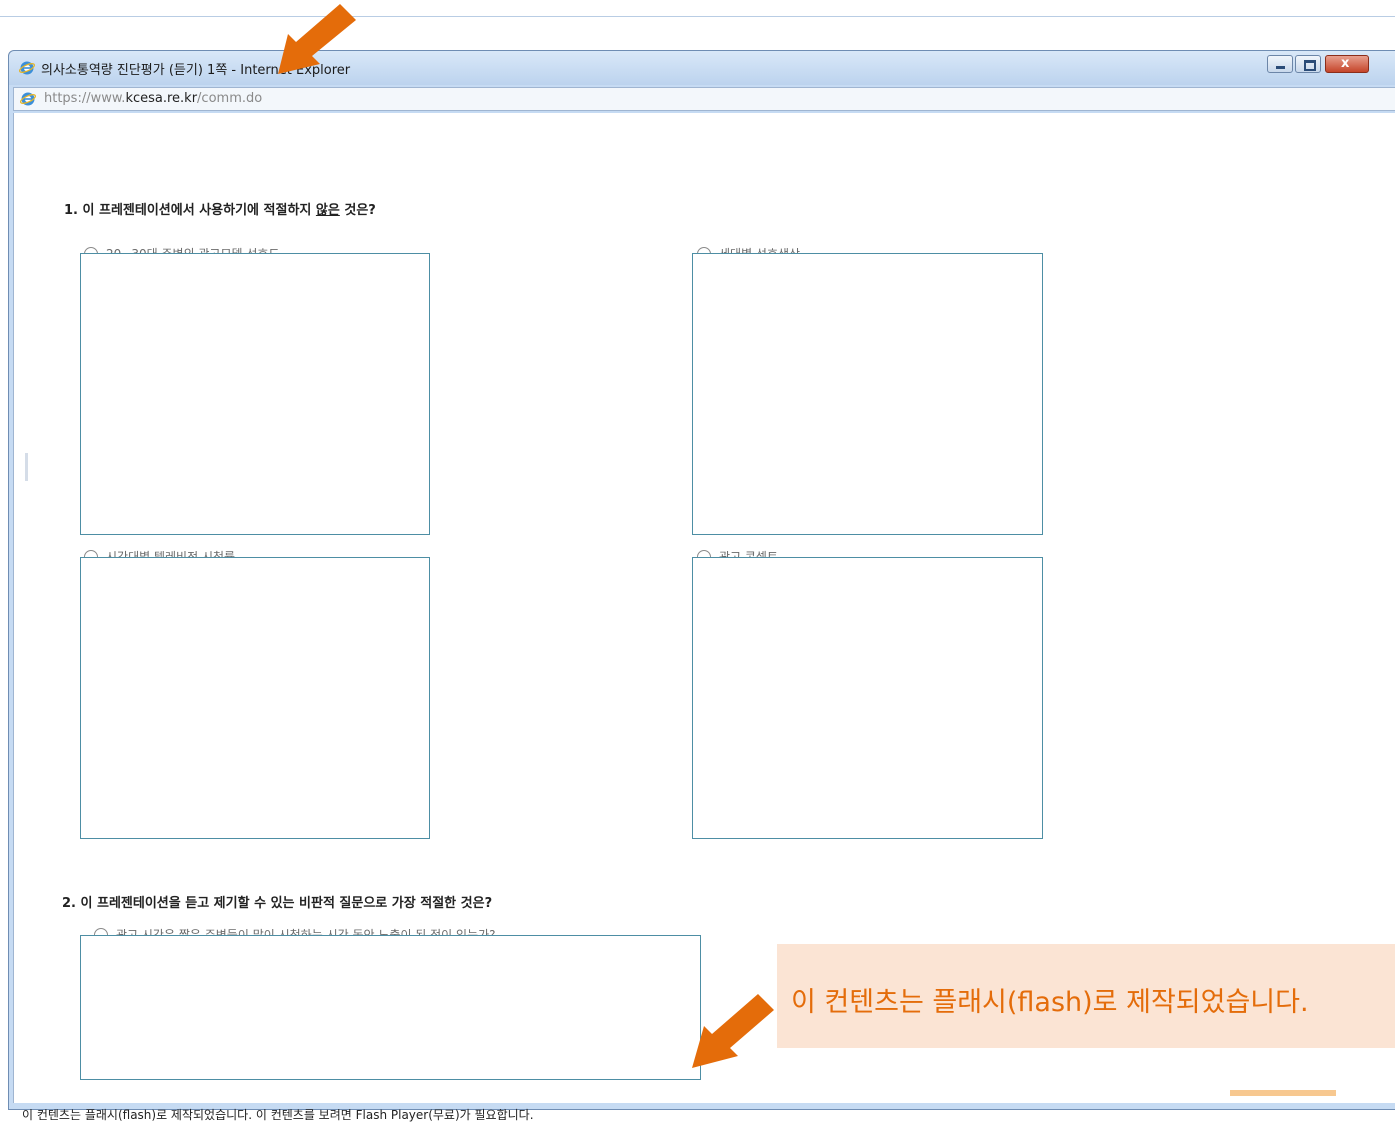 The width and height of the screenshot is (1395, 1123). I want to click on question-1-prefix: 1. 이 프레젠테이션에서 사용하기에 적절하지, so click(190, 210).